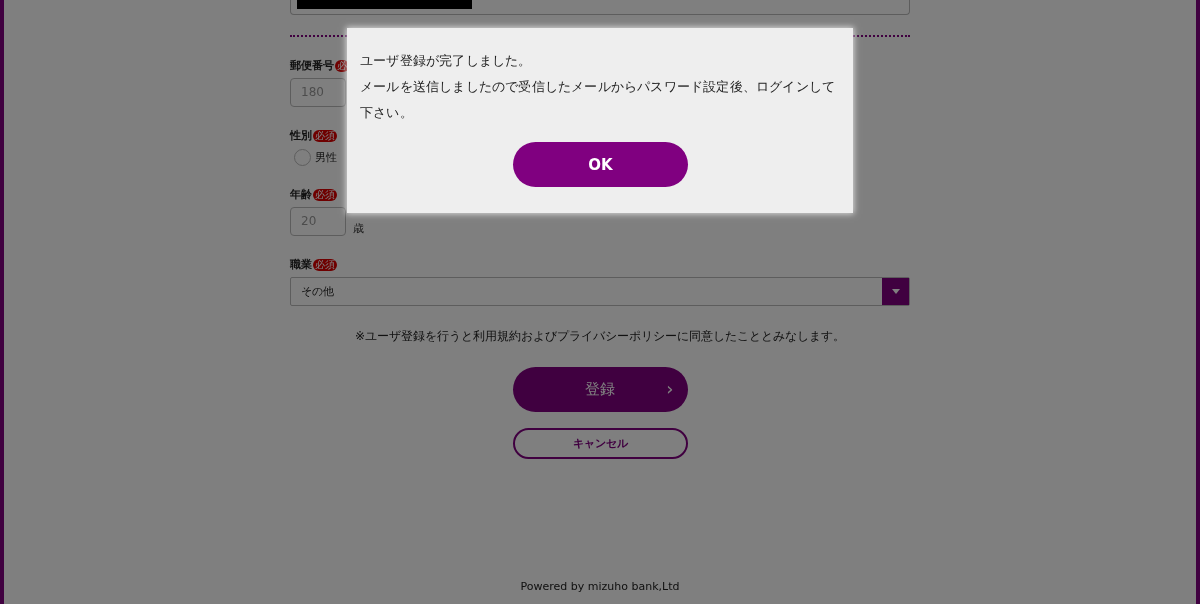 This screenshot has height=604, width=1200. Describe the element at coordinates (600, 586) in the screenshot. I see `footer-text: Powered by mizuho bank,Ltd` at that location.